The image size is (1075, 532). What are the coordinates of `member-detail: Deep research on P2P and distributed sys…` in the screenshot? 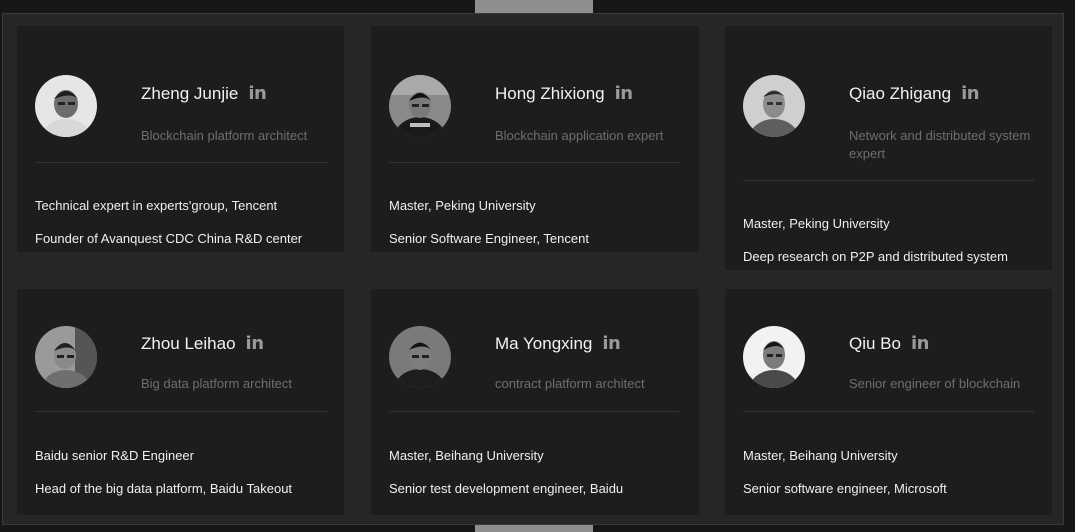 It's located at (875, 256).